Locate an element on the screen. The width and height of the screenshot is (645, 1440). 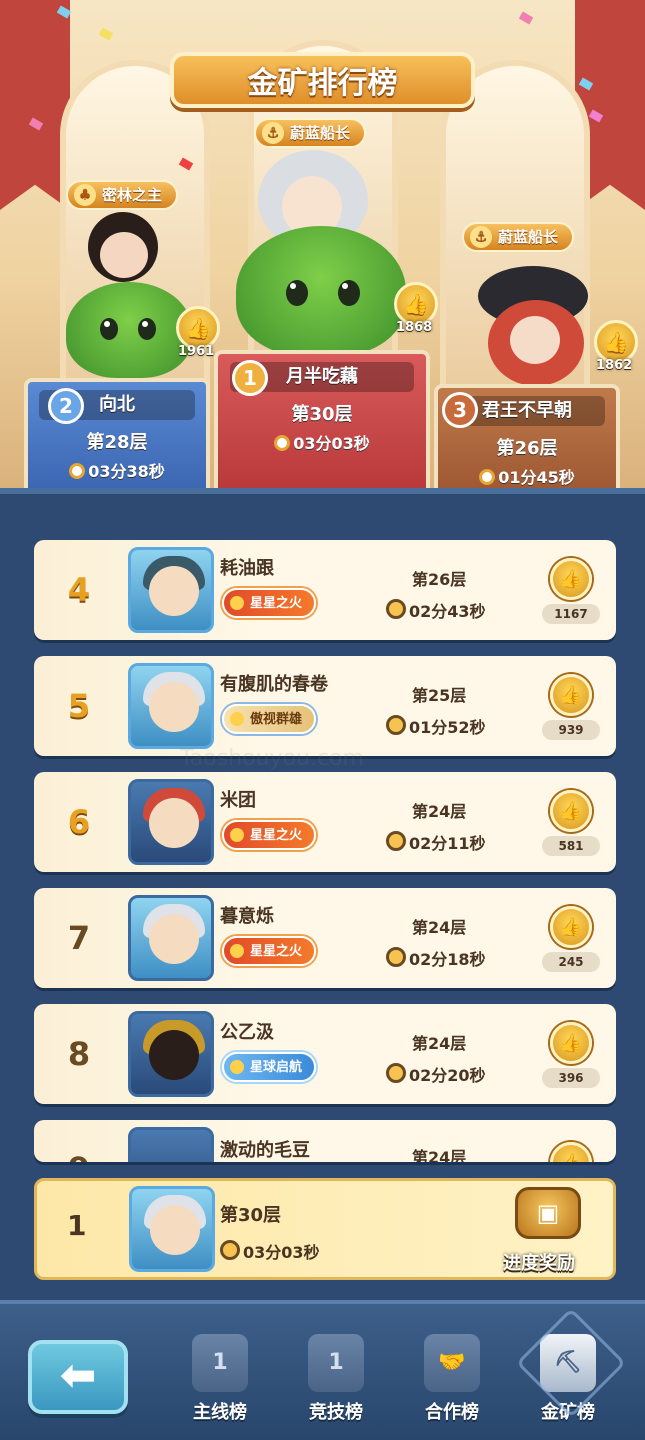
player-name: 耗油跟 is located at coordinates (247, 568).